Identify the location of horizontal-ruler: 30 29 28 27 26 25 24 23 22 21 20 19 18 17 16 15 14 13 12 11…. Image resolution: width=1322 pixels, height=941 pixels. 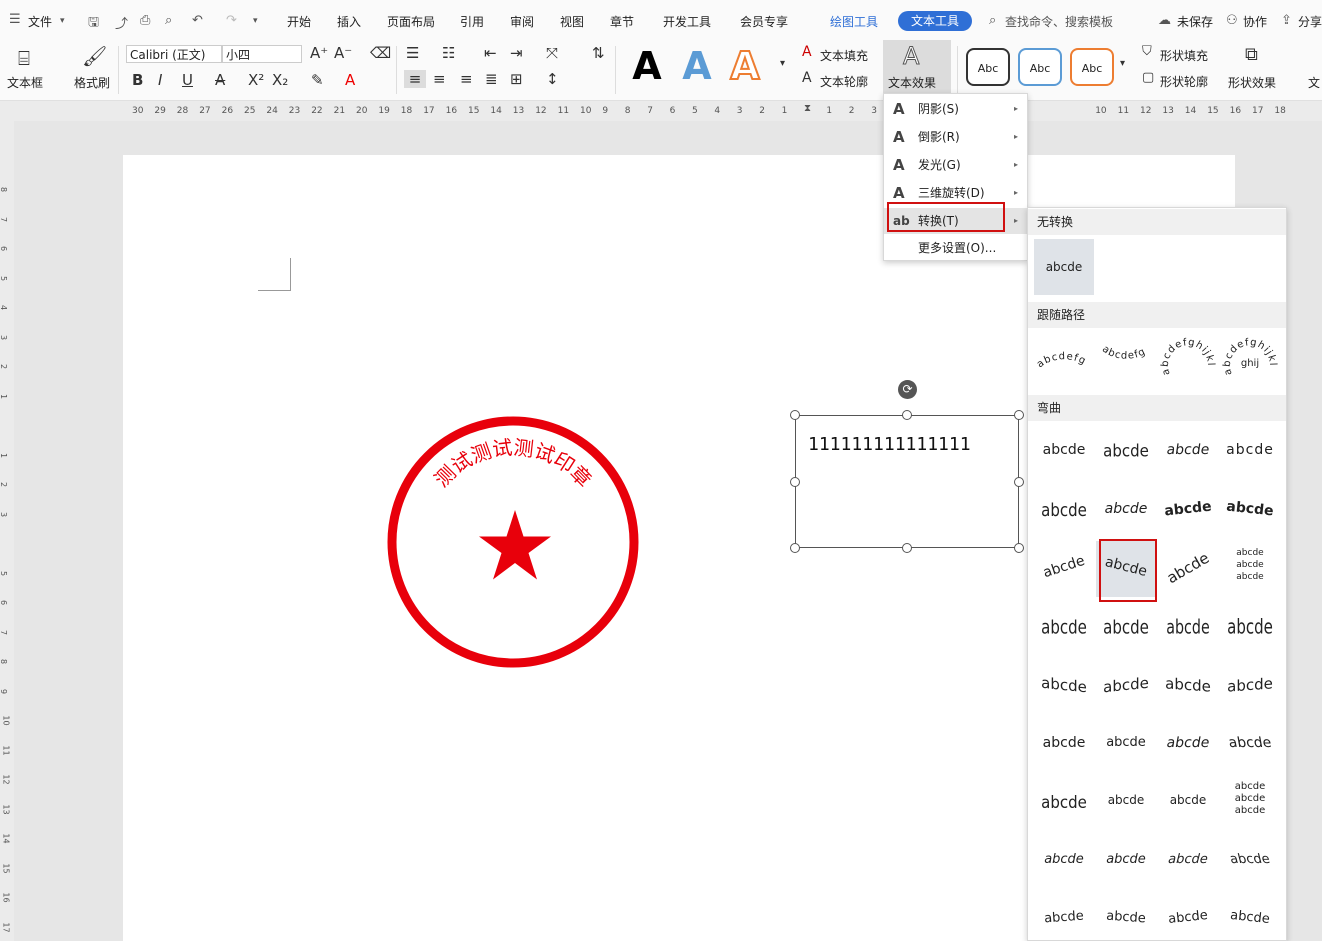
(661, 111).